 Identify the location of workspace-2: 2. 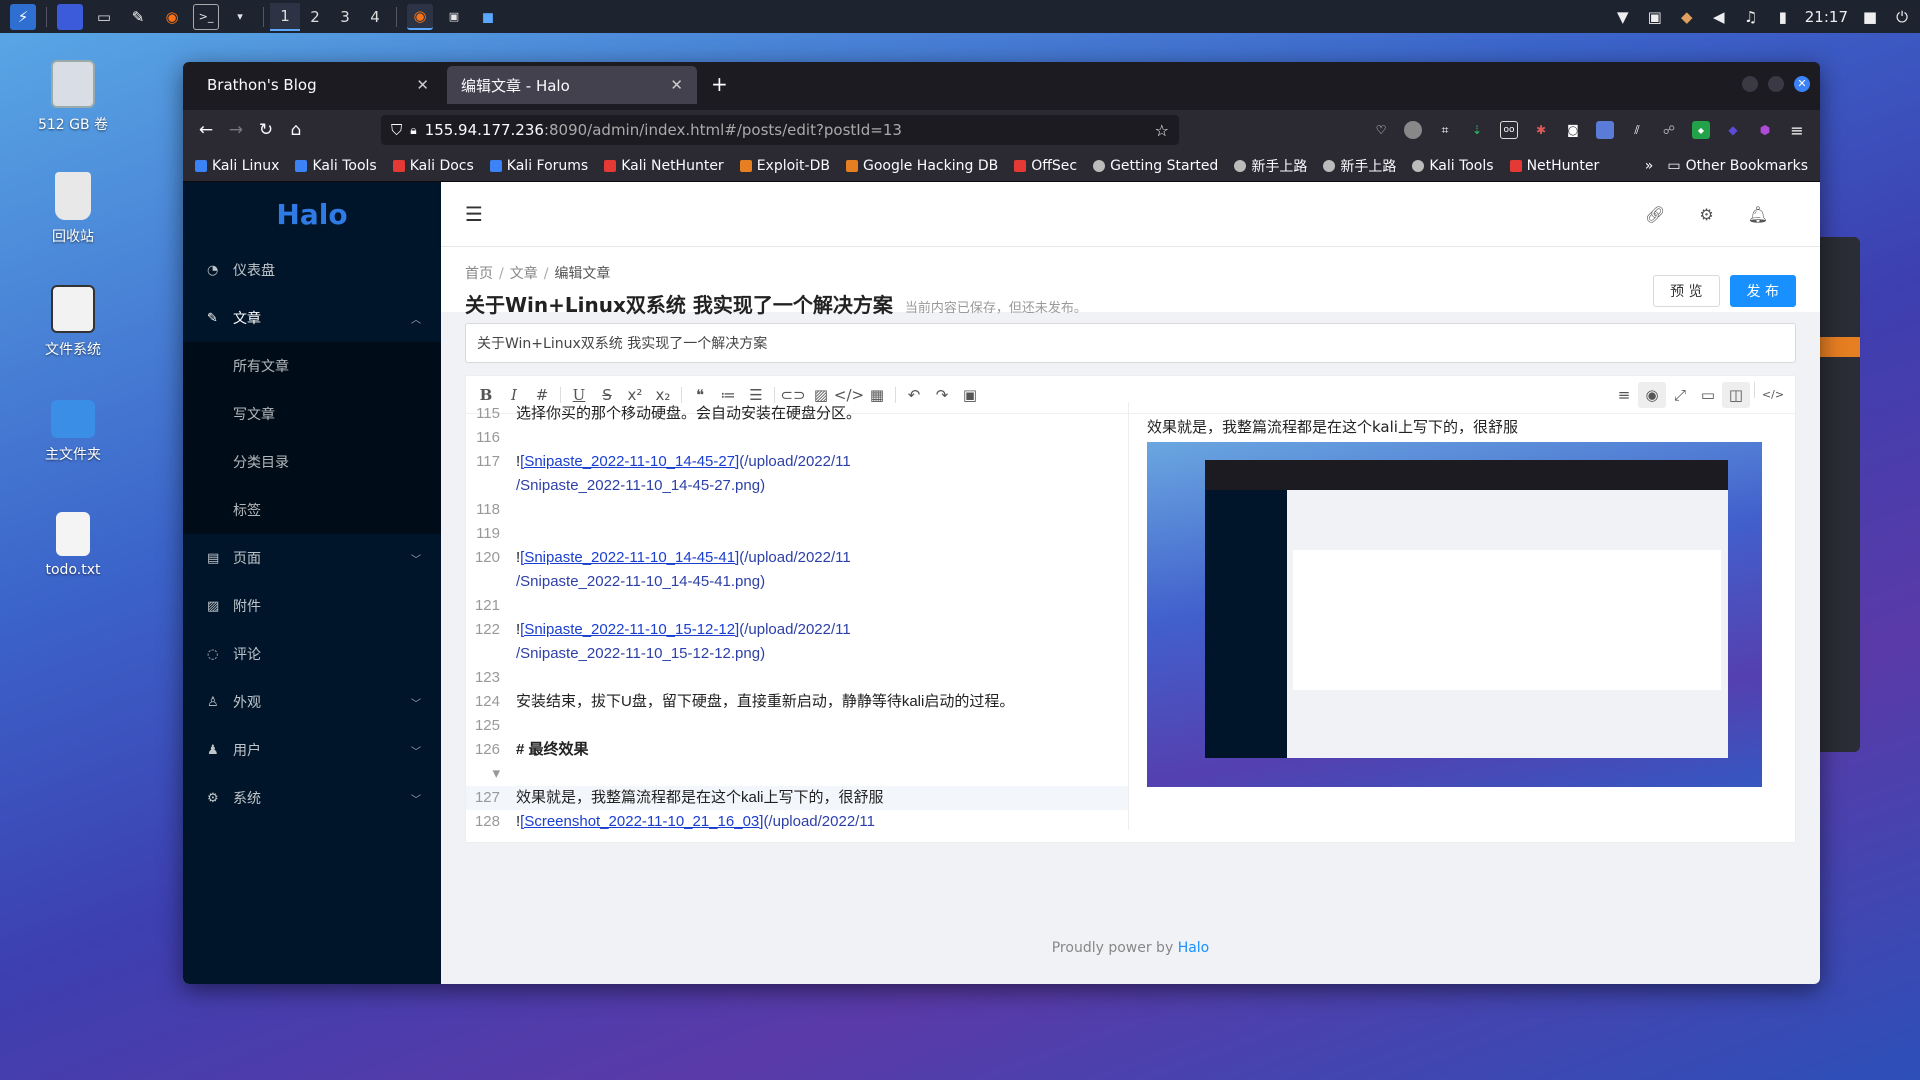
(315, 17).